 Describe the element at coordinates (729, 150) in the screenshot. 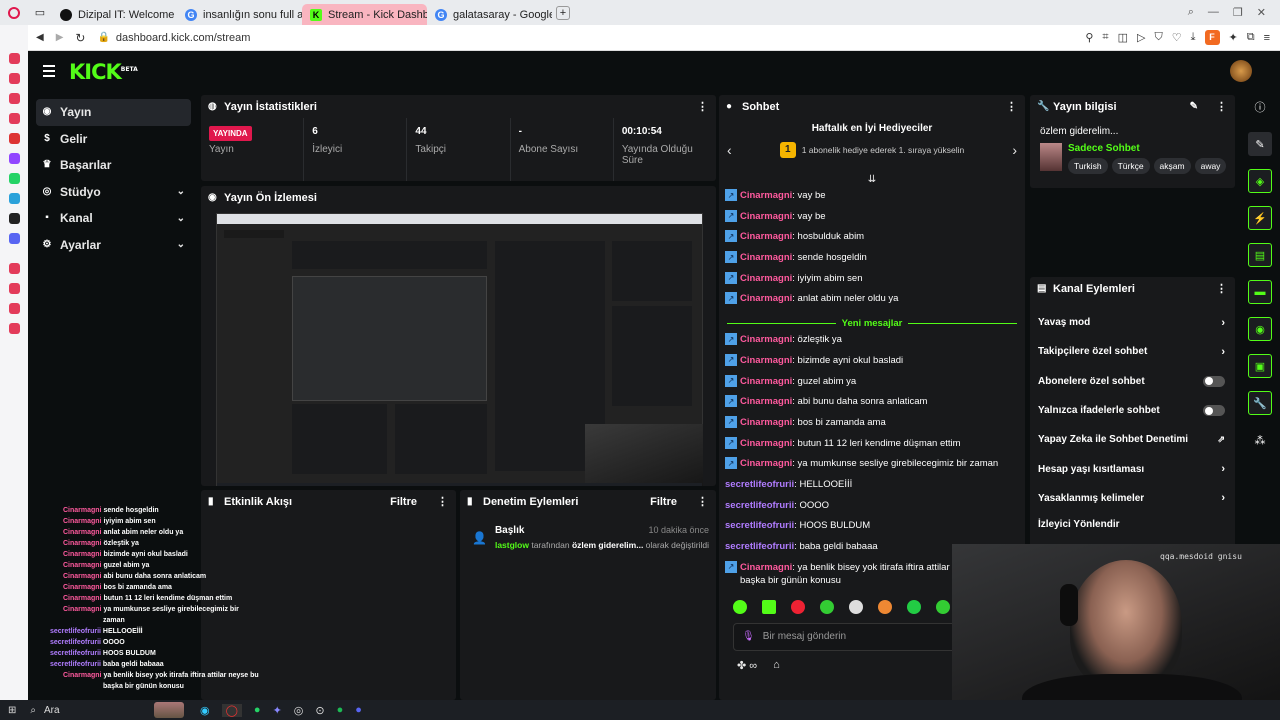

I see `chevron-left-icon: ‹` at that location.